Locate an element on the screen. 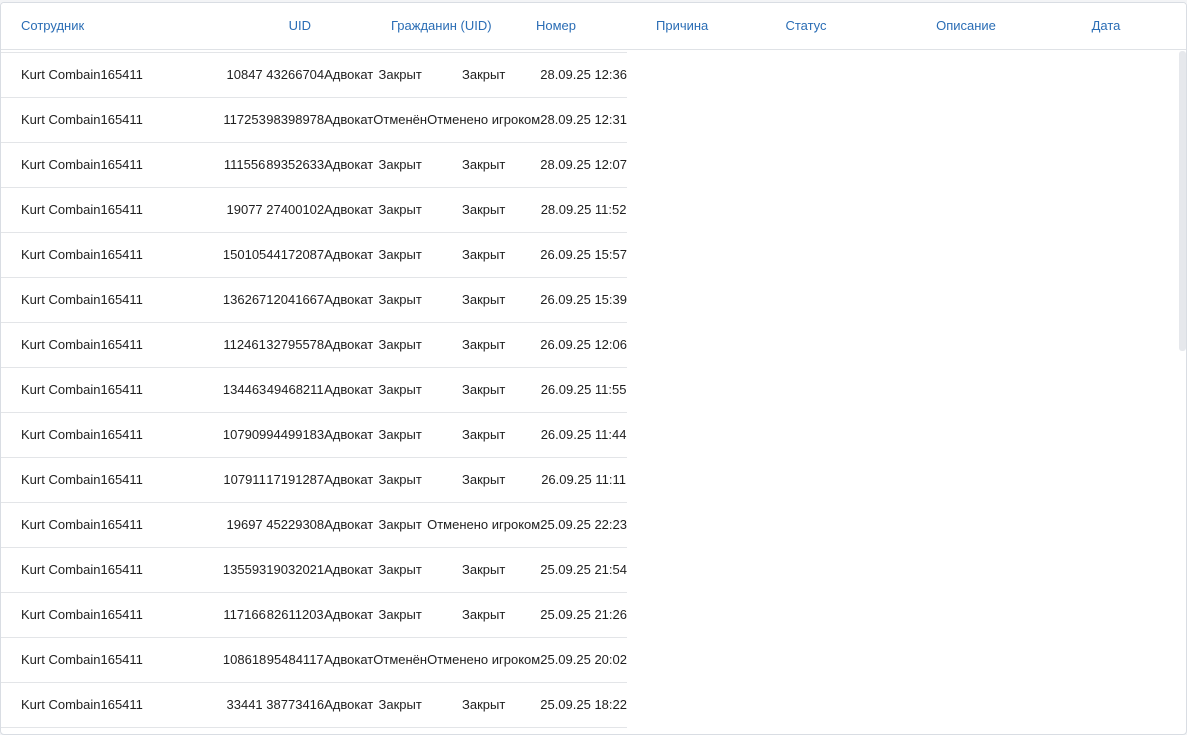 This screenshot has width=1187, height=735. date-cell: 26.09.25 15:39 is located at coordinates (583, 300).